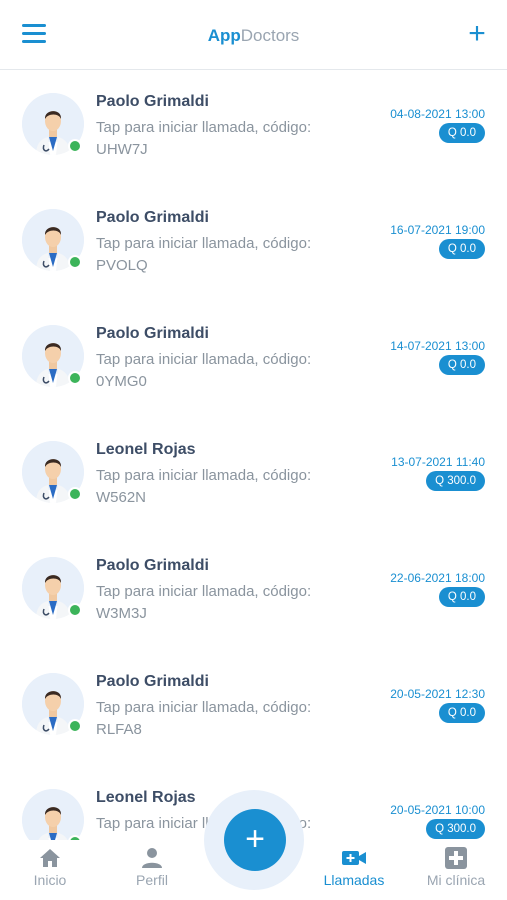 This screenshot has height=900, width=507. I want to click on call-code: 0YMG0, so click(121, 381).